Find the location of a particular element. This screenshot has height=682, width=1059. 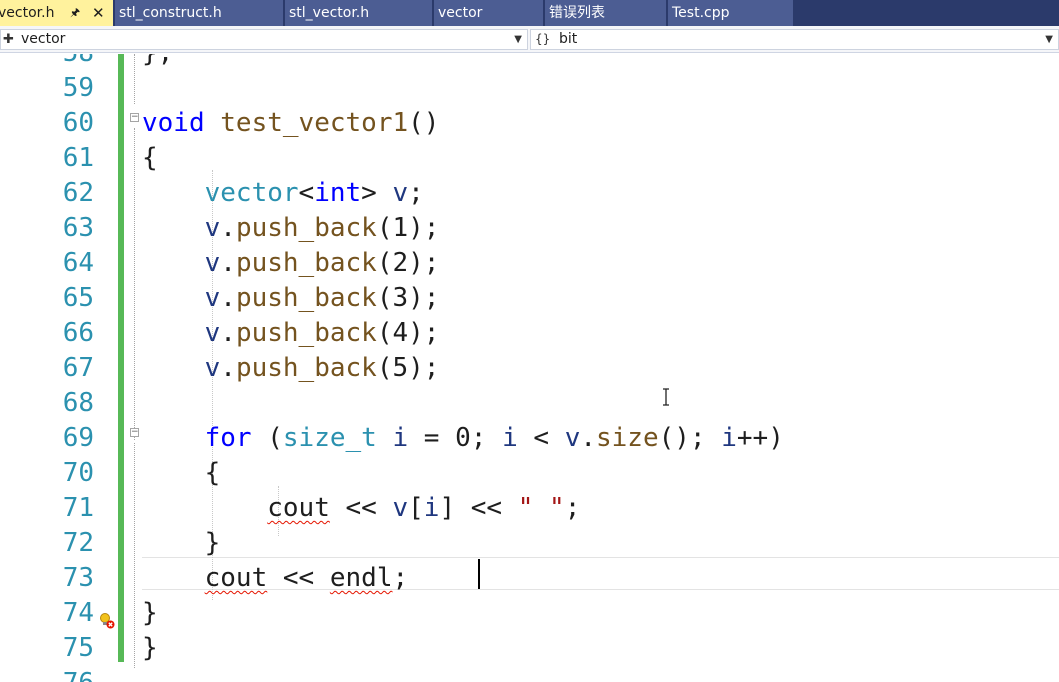

code-token: endl is located at coordinates (361, 578).